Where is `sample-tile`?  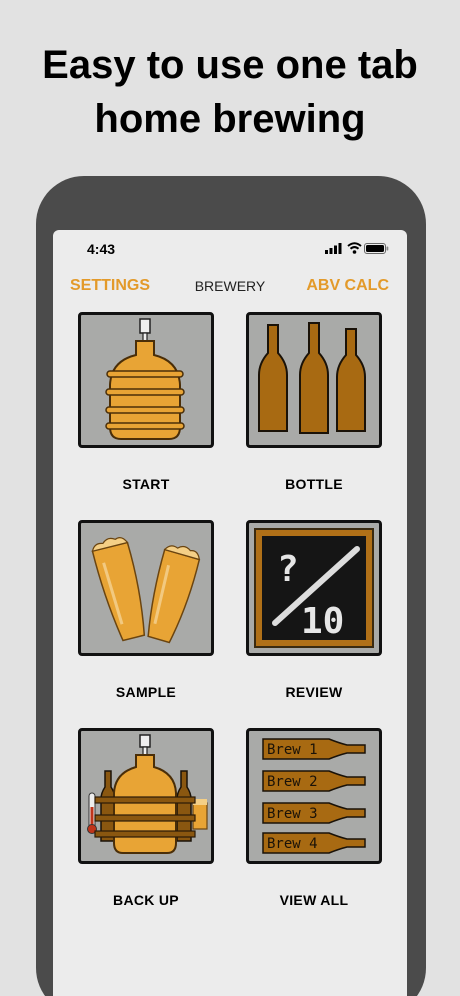
sample-tile is located at coordinates (146, 588).